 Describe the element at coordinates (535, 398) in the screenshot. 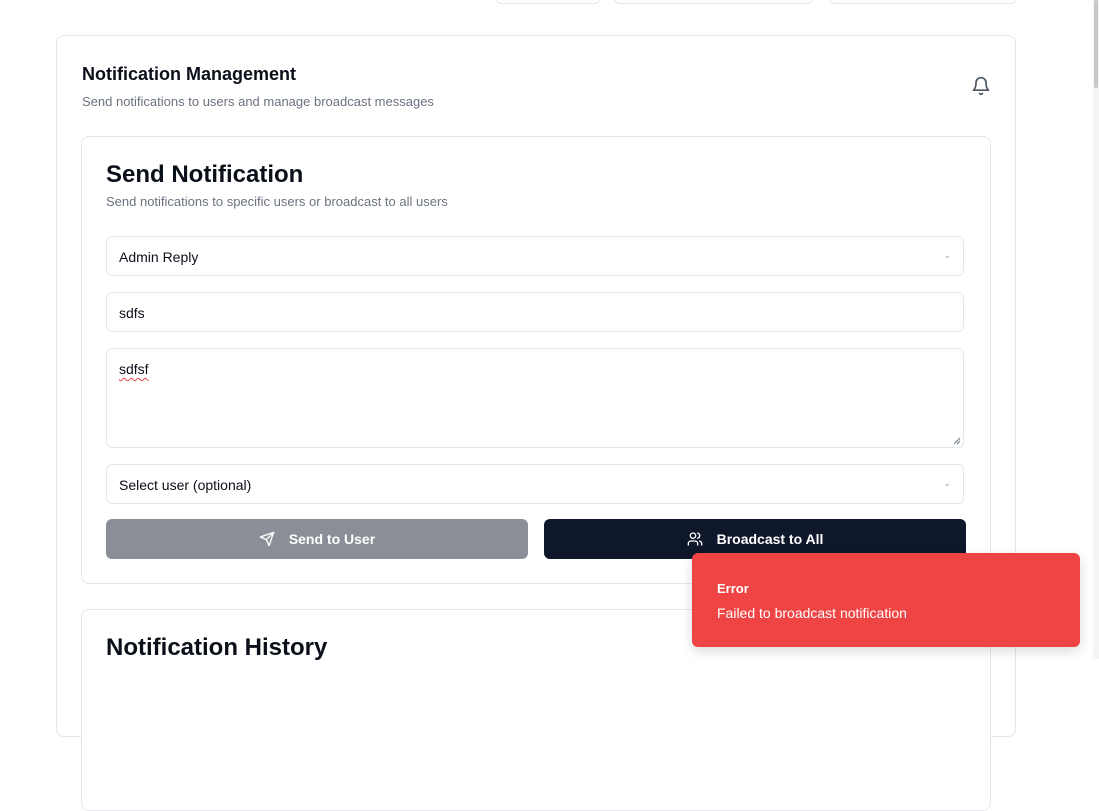

I see `message-textarea: sdfsf` at that location.